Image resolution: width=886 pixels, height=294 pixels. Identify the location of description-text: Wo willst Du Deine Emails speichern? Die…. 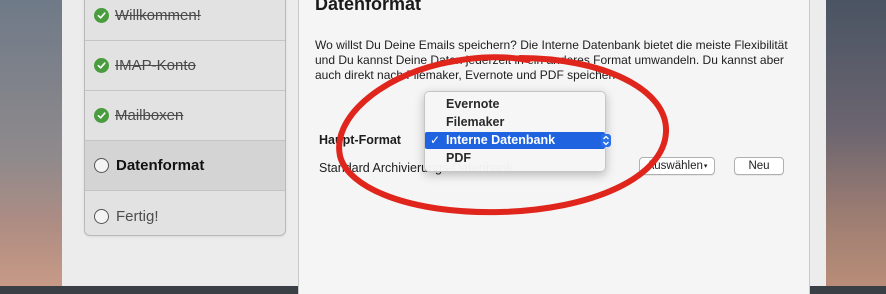
(551, 60).